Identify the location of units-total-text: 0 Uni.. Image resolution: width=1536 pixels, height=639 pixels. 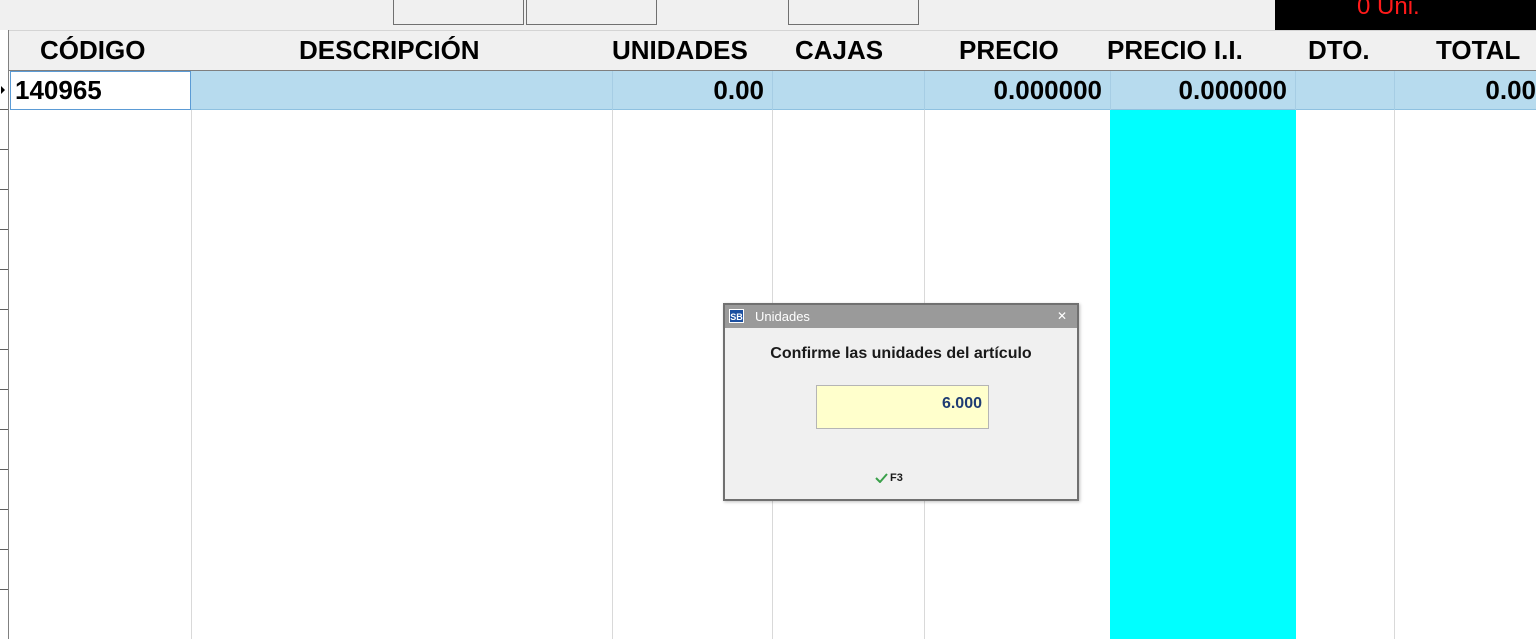
(1388, 10).